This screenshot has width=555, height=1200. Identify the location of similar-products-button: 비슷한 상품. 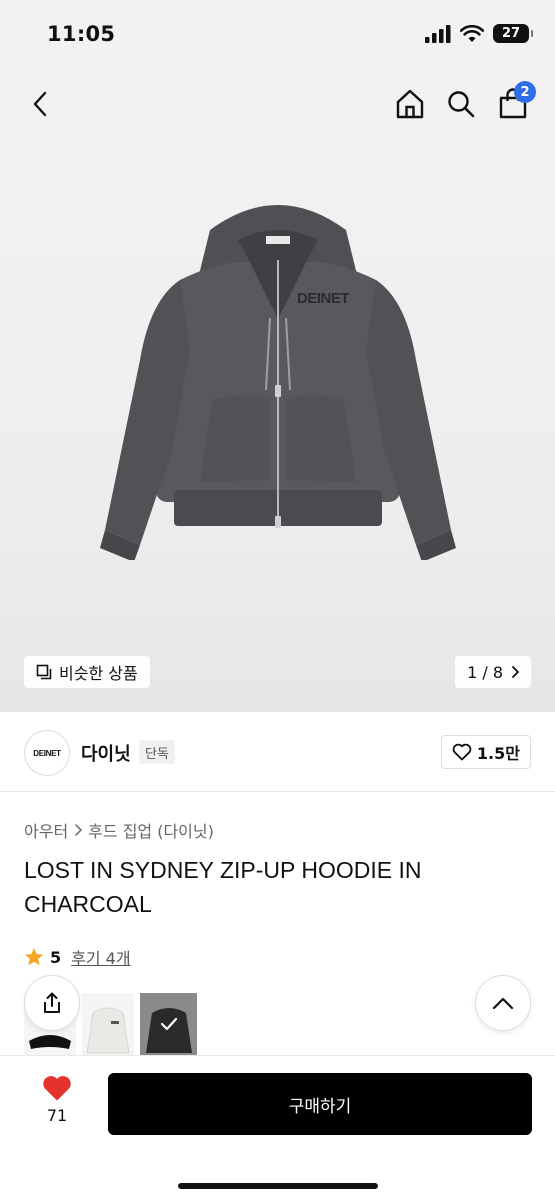
(87, 672).